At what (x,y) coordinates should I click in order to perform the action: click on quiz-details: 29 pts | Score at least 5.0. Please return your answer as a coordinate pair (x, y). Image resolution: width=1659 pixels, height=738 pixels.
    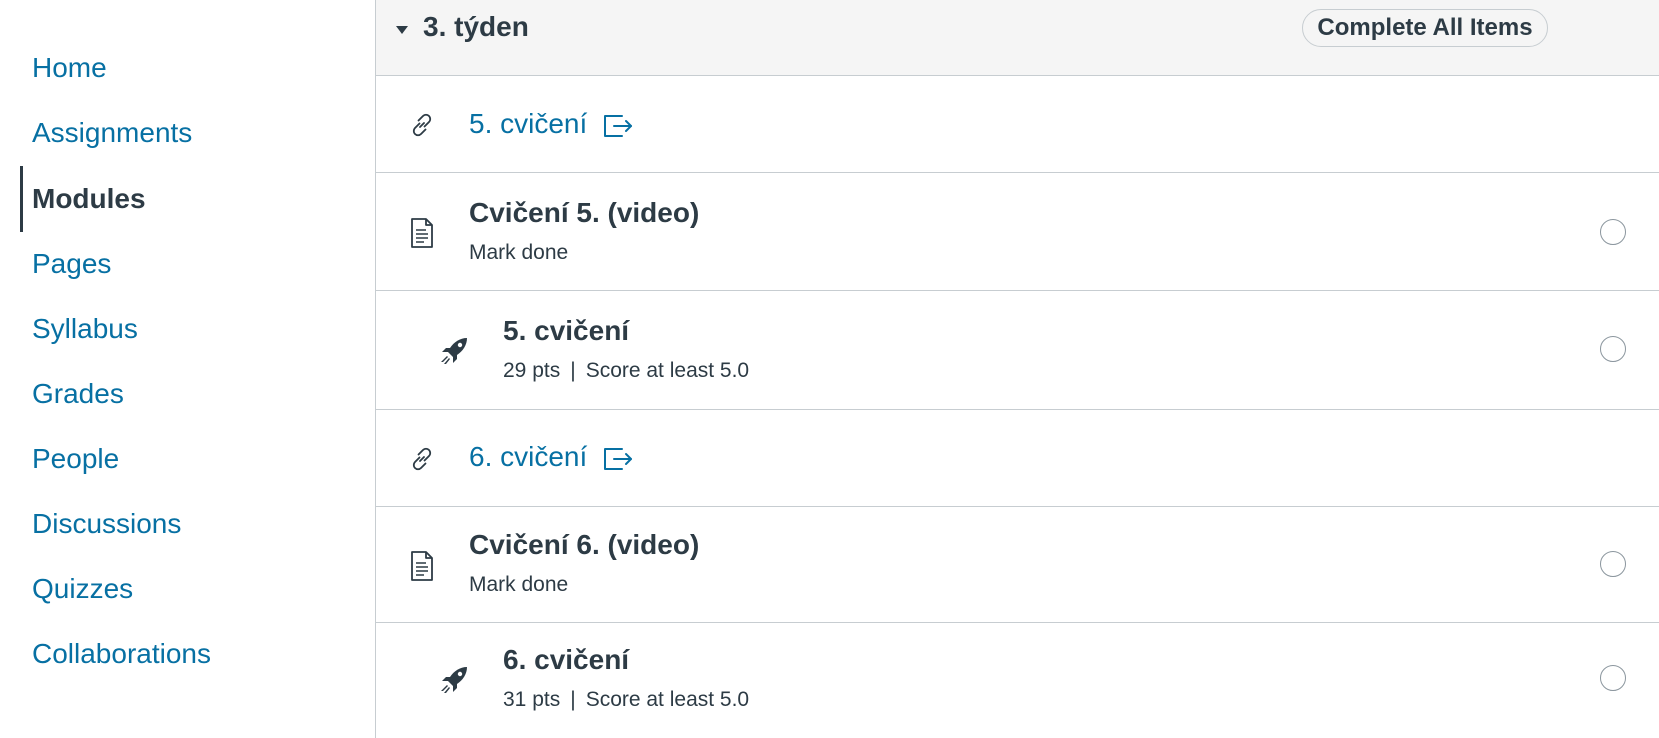
    Looking at the image, I should click on (626, 371).